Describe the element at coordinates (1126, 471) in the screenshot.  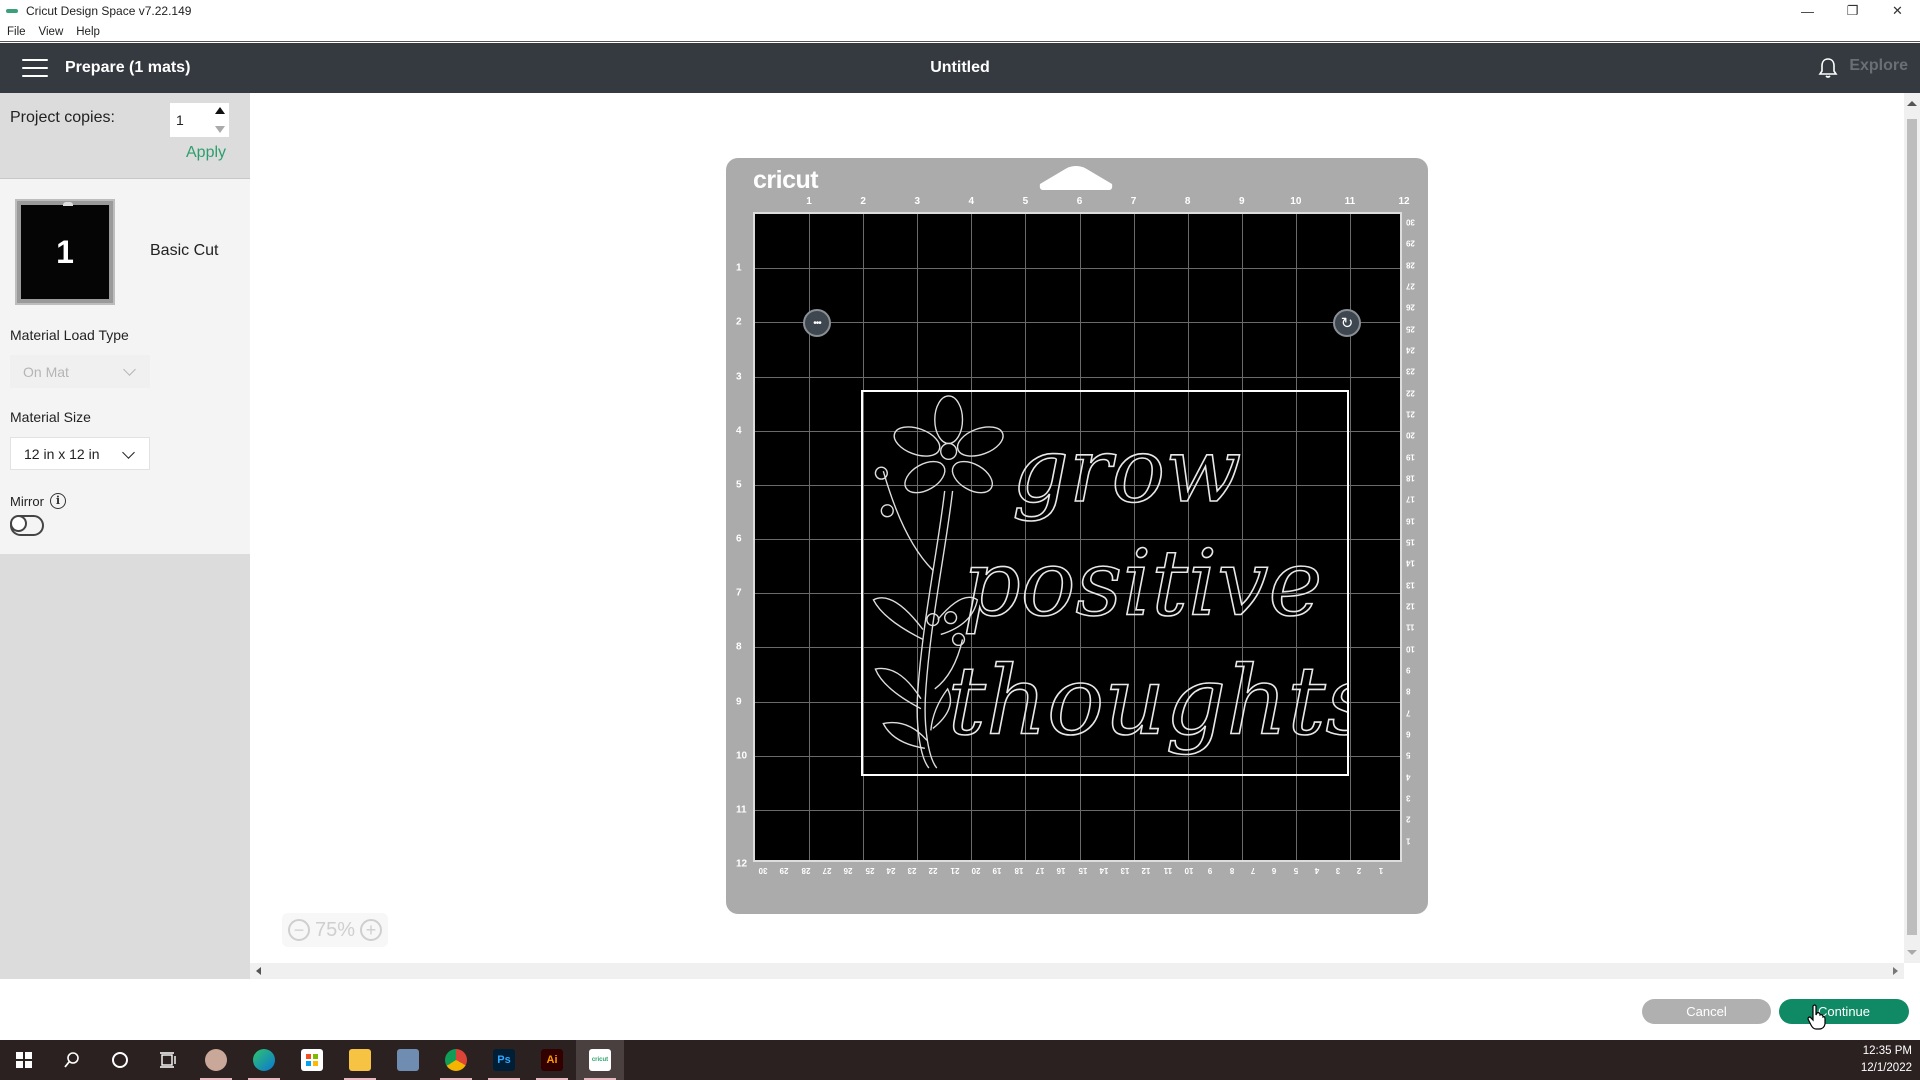
I see `design-word-grow: grow` at that location.